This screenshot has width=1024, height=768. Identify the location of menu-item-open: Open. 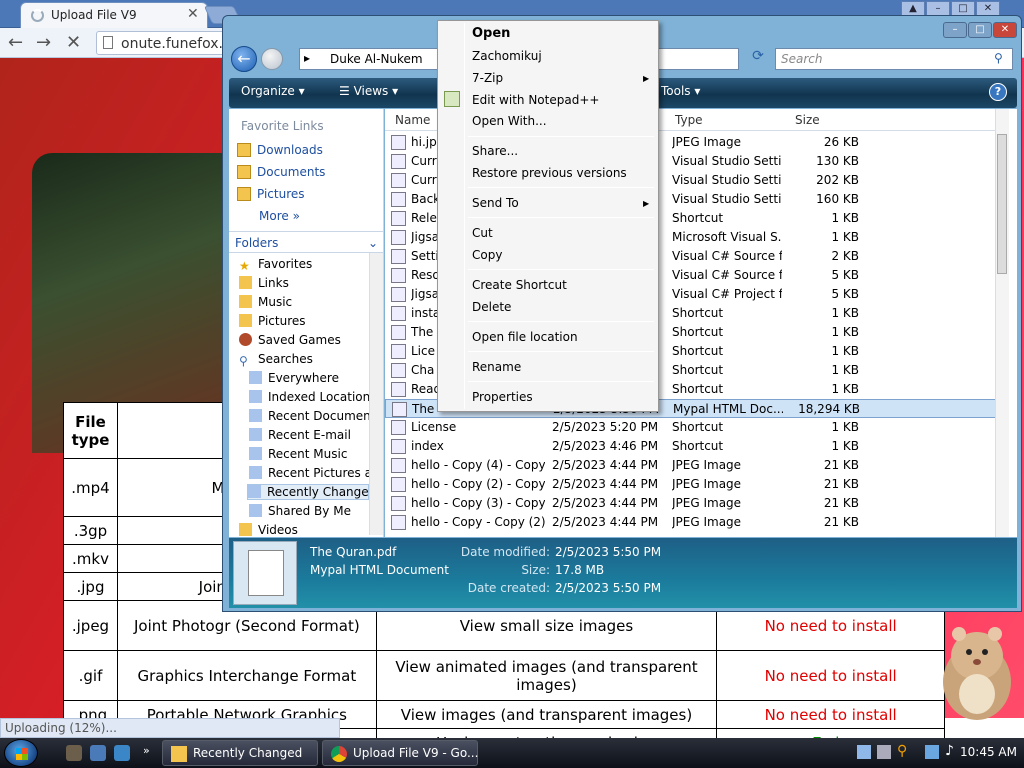
(491, 33).